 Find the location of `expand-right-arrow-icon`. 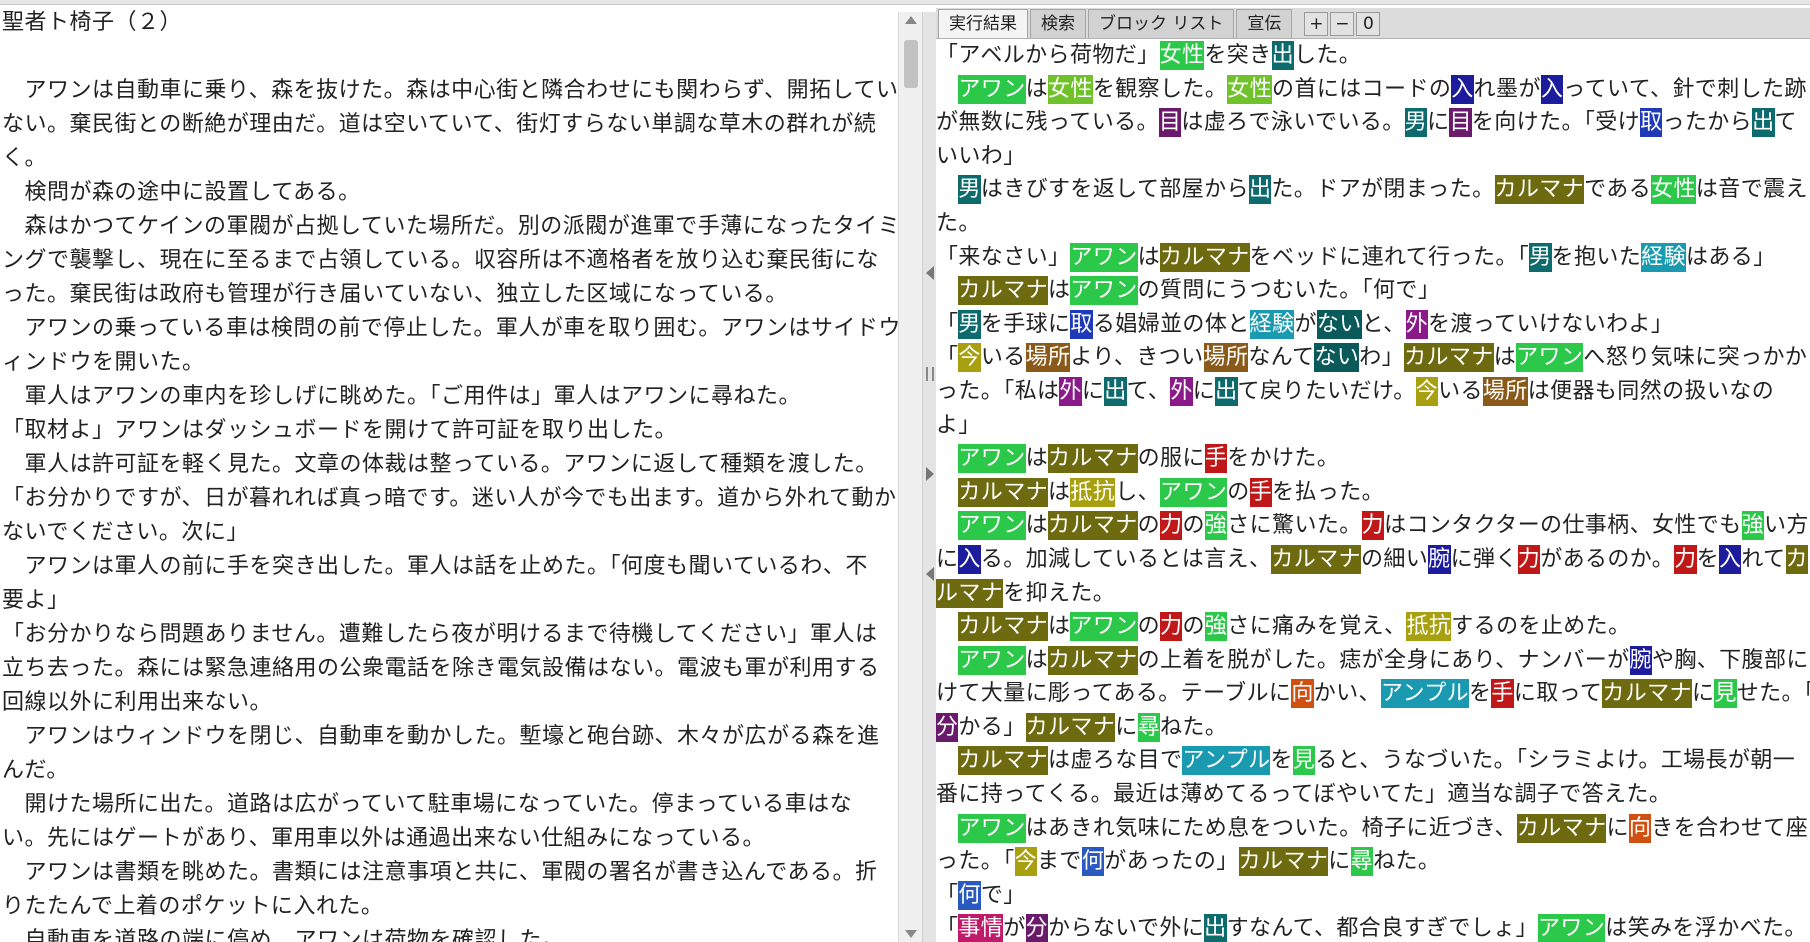

expand-right-arrow-icon is located at coordinates (930, 474).